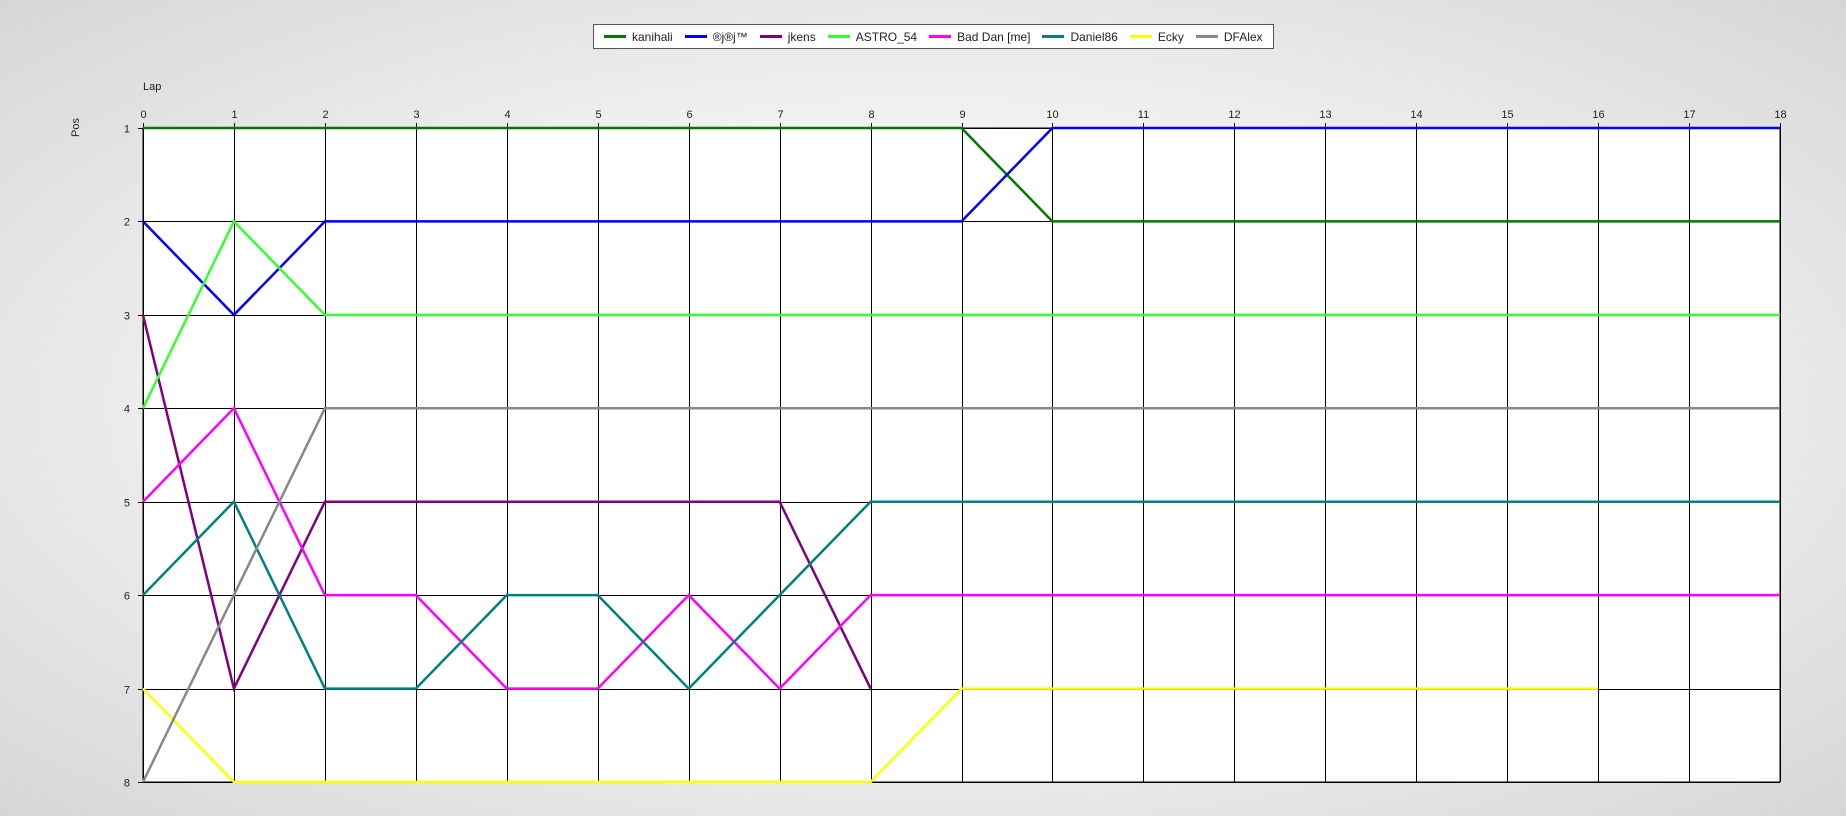 The image size is (1846, 816). I want to click on x-tick-label: 8, so click(871, 115).